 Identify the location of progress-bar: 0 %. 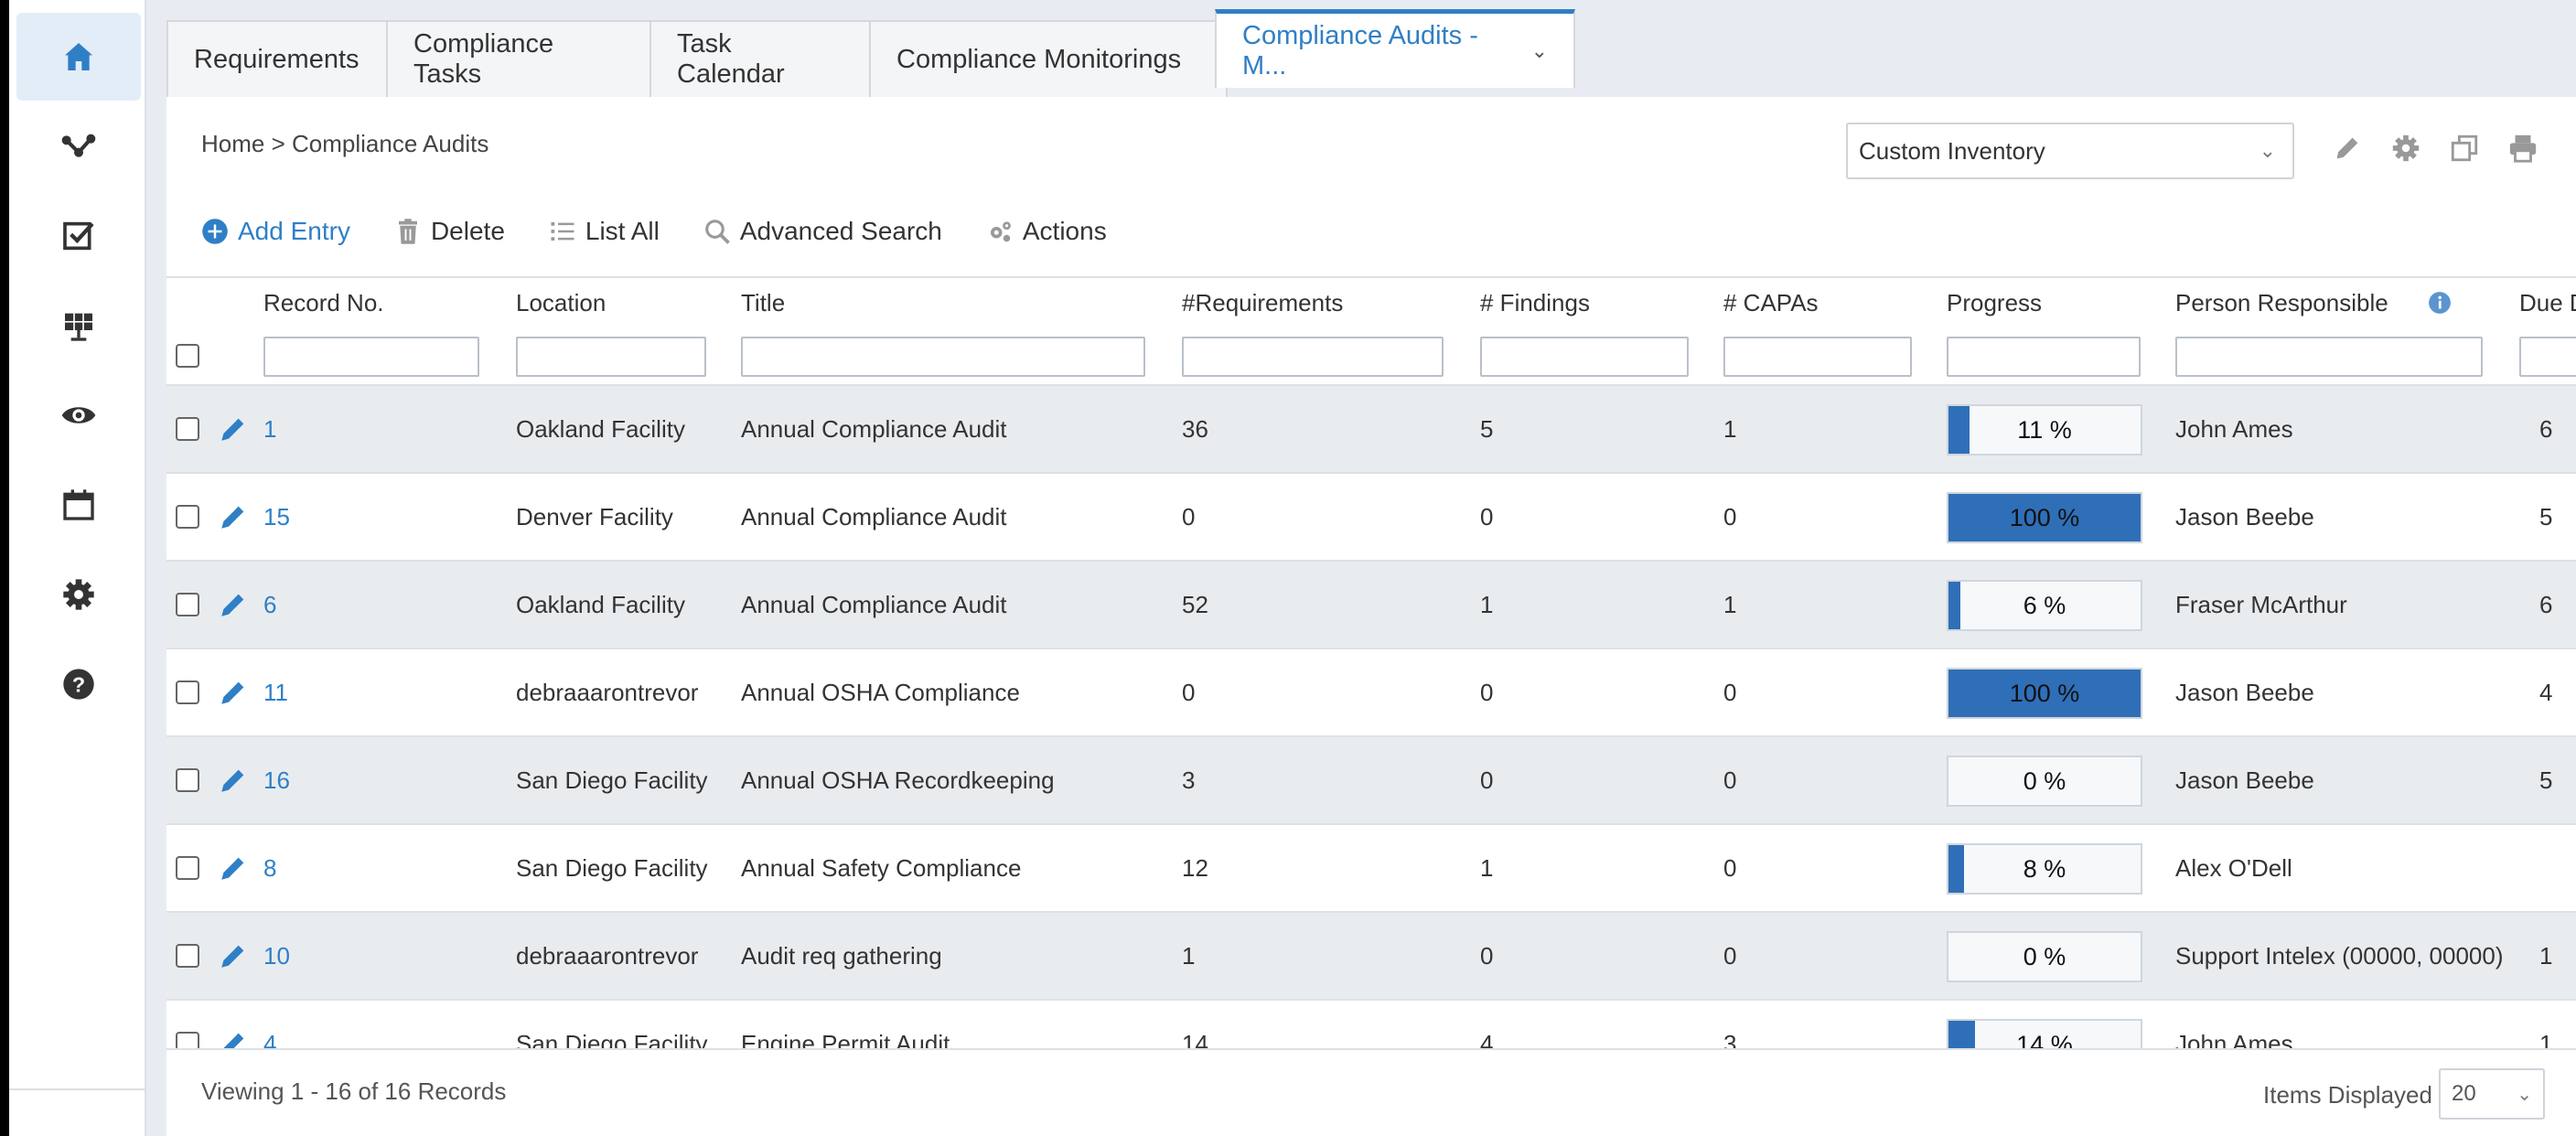
(2045, 956).